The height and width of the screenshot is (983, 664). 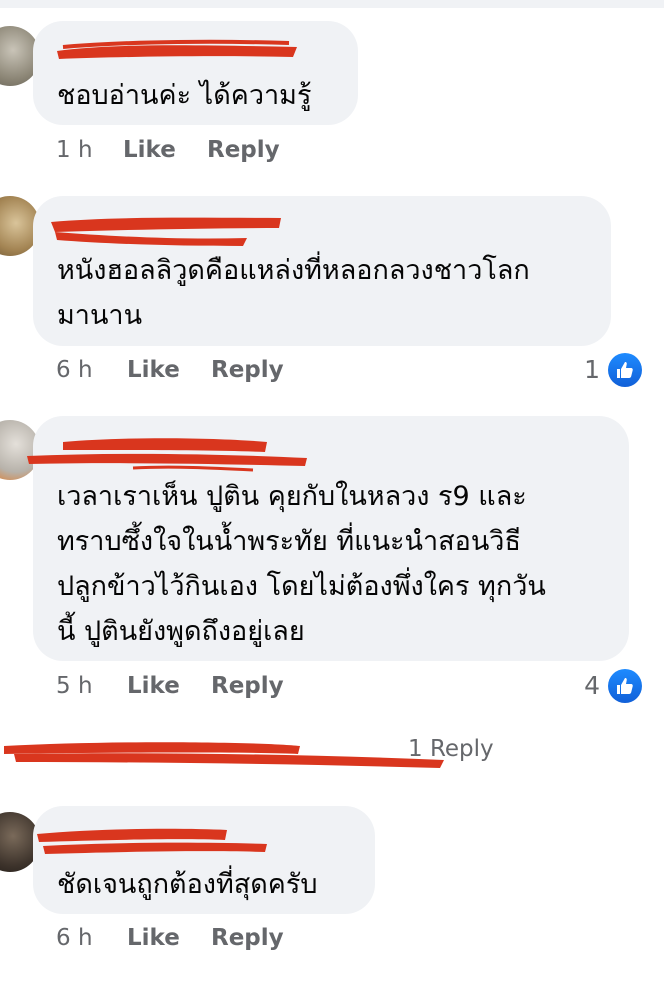 What do you see at coordinates (206, 152) in the screenshot?
I see `comment-actions: 1 h Like Reply` at bounding box center [206, 152].